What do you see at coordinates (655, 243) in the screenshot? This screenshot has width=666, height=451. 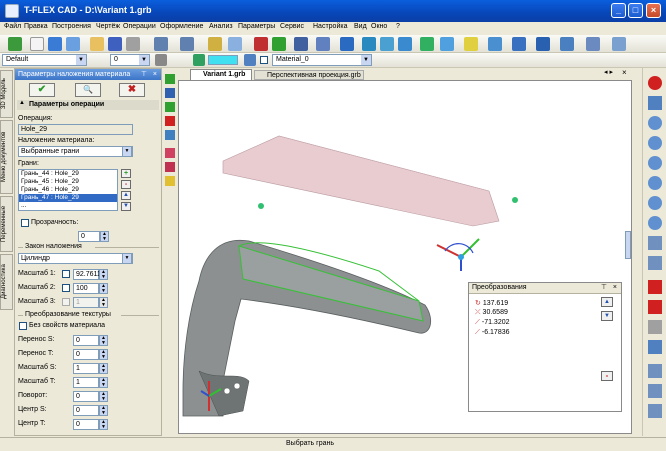 I see `view-orient-icon` at bounding box center [655, 243].